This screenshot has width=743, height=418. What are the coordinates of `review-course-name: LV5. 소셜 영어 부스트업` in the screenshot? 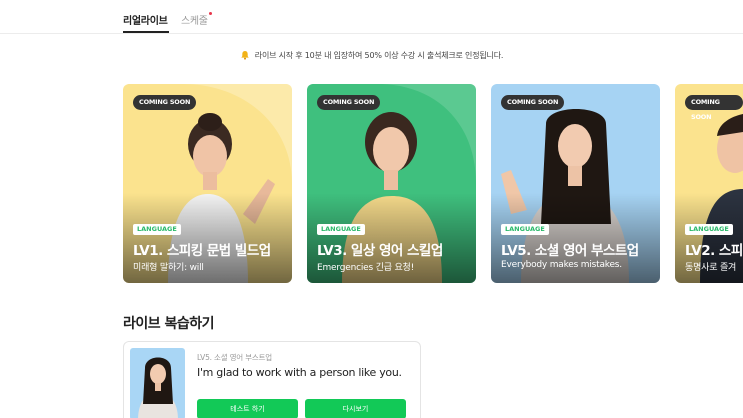 It's located at (234, 357).